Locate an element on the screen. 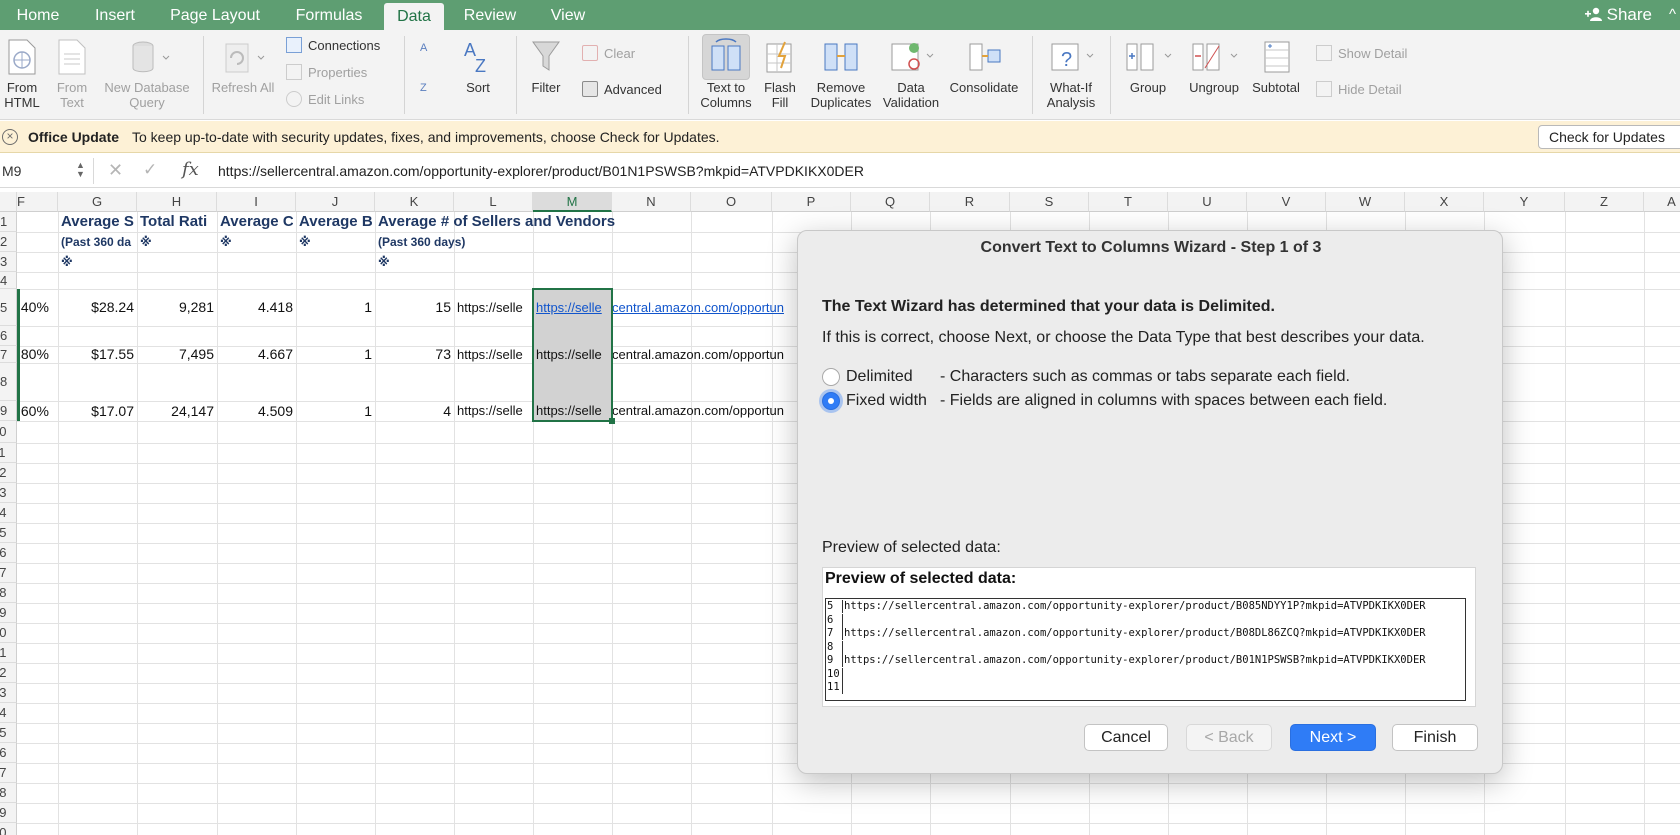 The height and width of the screenshot is (835, 1680). subheader-cell-h: ※ is located at coordinates (177, 242).